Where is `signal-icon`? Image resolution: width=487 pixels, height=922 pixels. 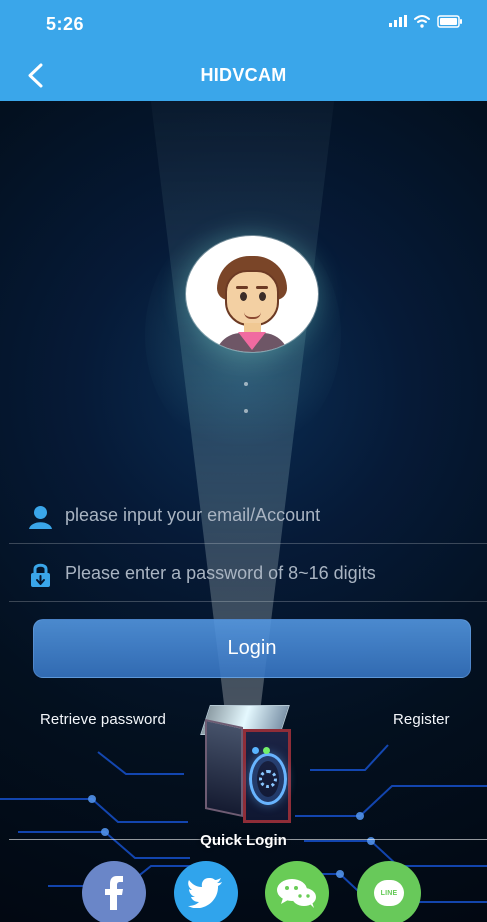
signal-icon is located at coordinates (398, 21).